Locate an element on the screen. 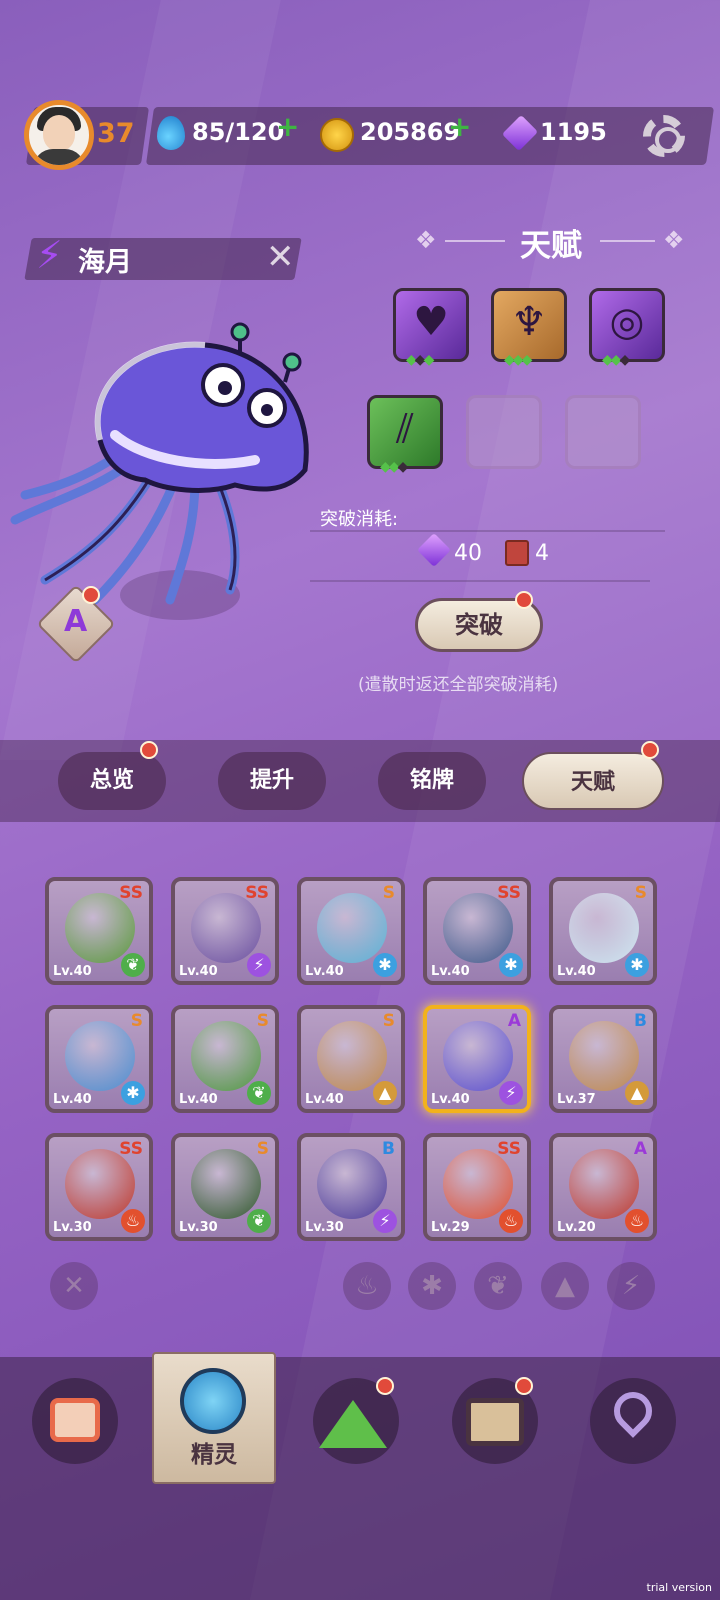  pet-card: SS Lv.30 ♨ is located at coordinates (99, 1187).